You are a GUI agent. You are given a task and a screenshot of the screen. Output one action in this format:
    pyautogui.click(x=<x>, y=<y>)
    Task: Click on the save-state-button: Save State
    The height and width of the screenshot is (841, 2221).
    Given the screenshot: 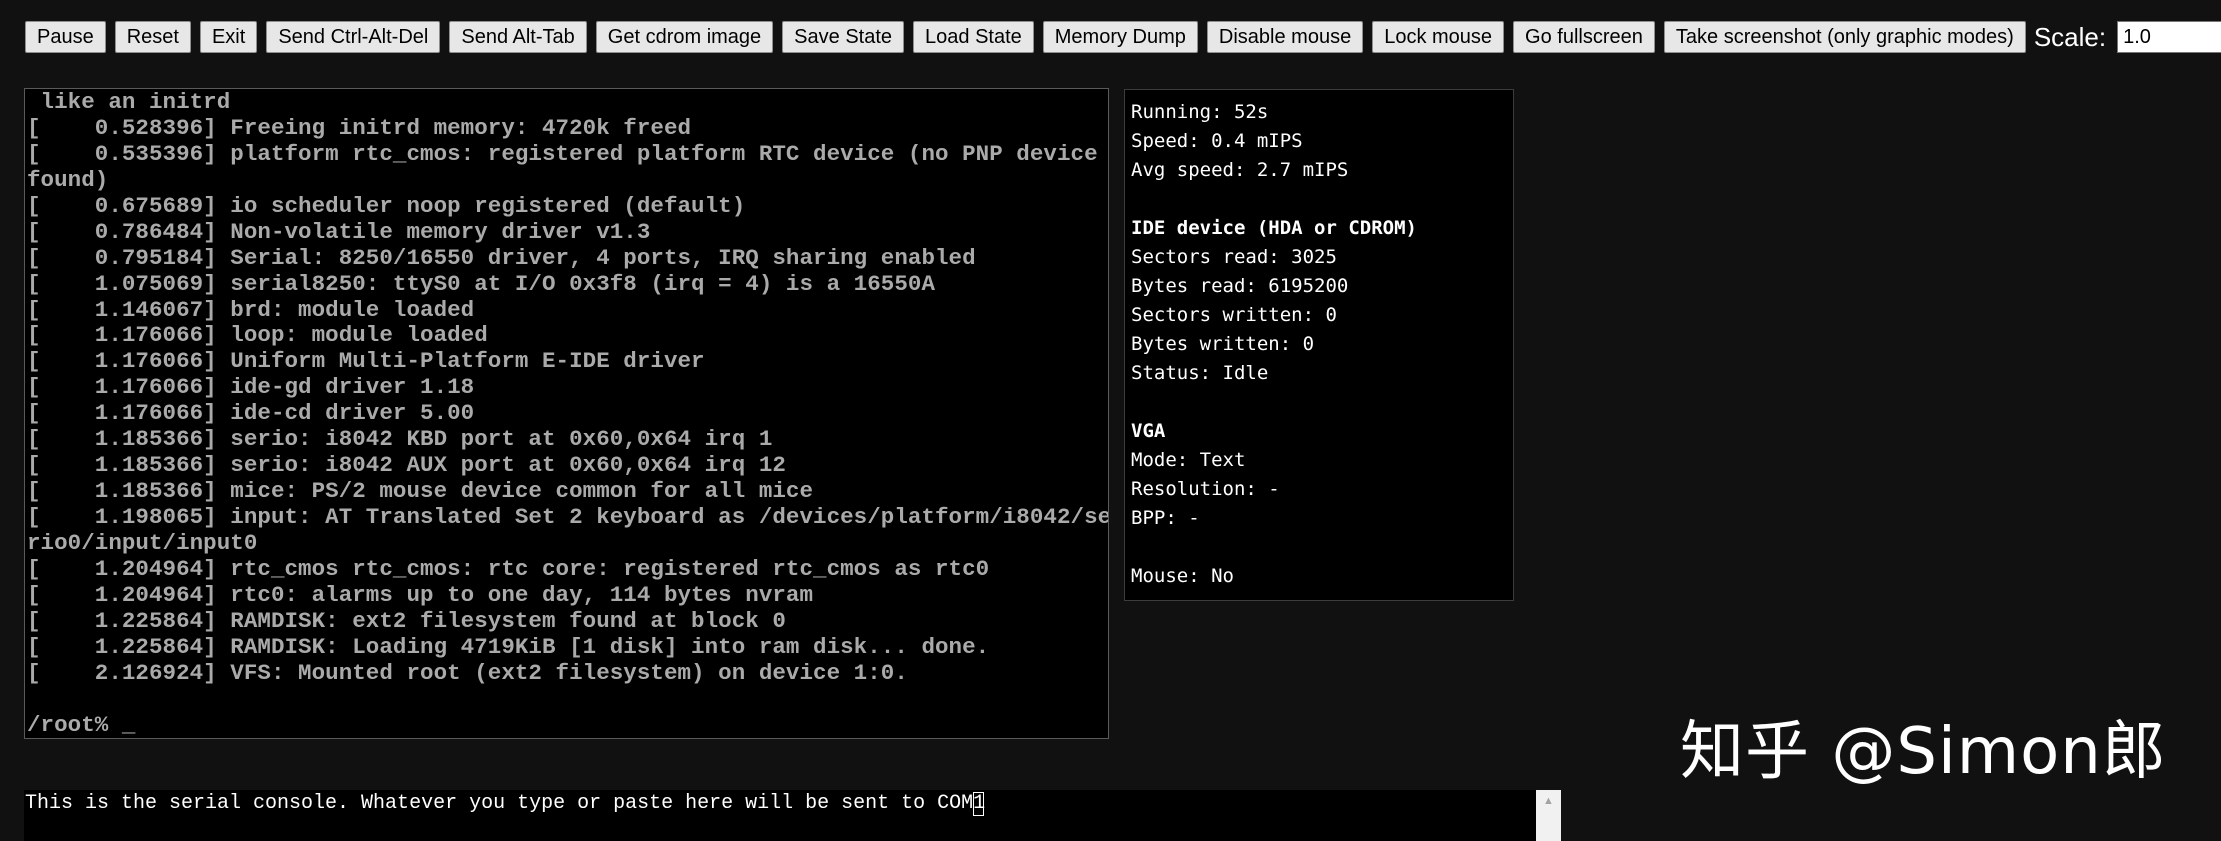 What is the action you would take?
    pyautogui.click(x=843, y=37)
    